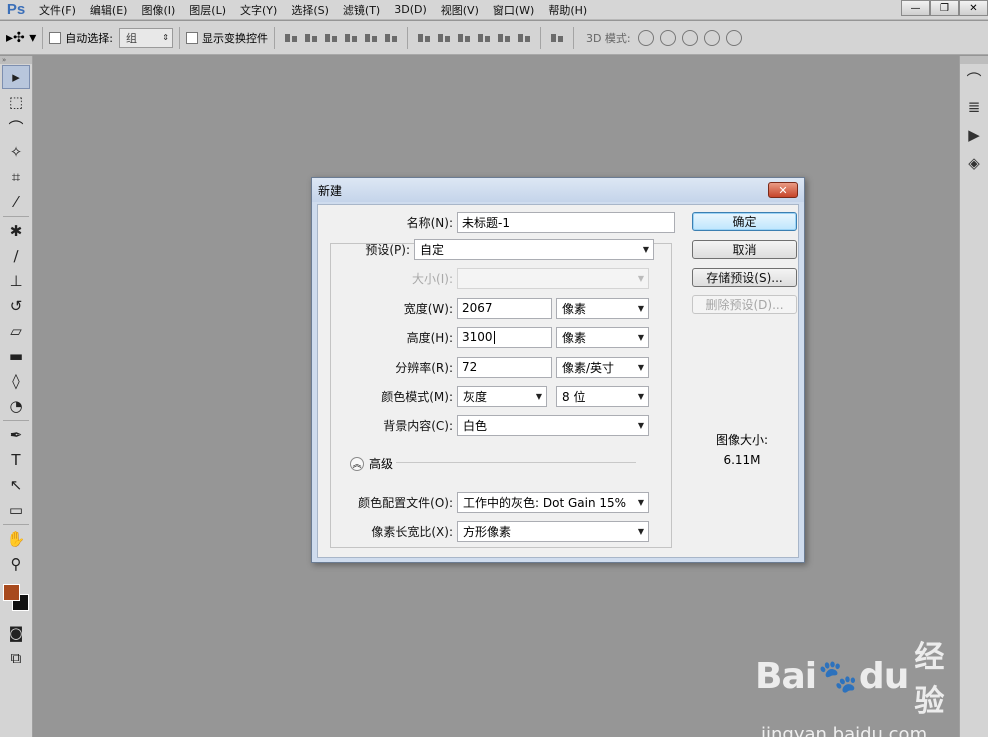 This screenshot has height=737, width=988. Describe the element at coordinates (484, 38) in the screenshot. I see `distribute-left-icon` at that location.